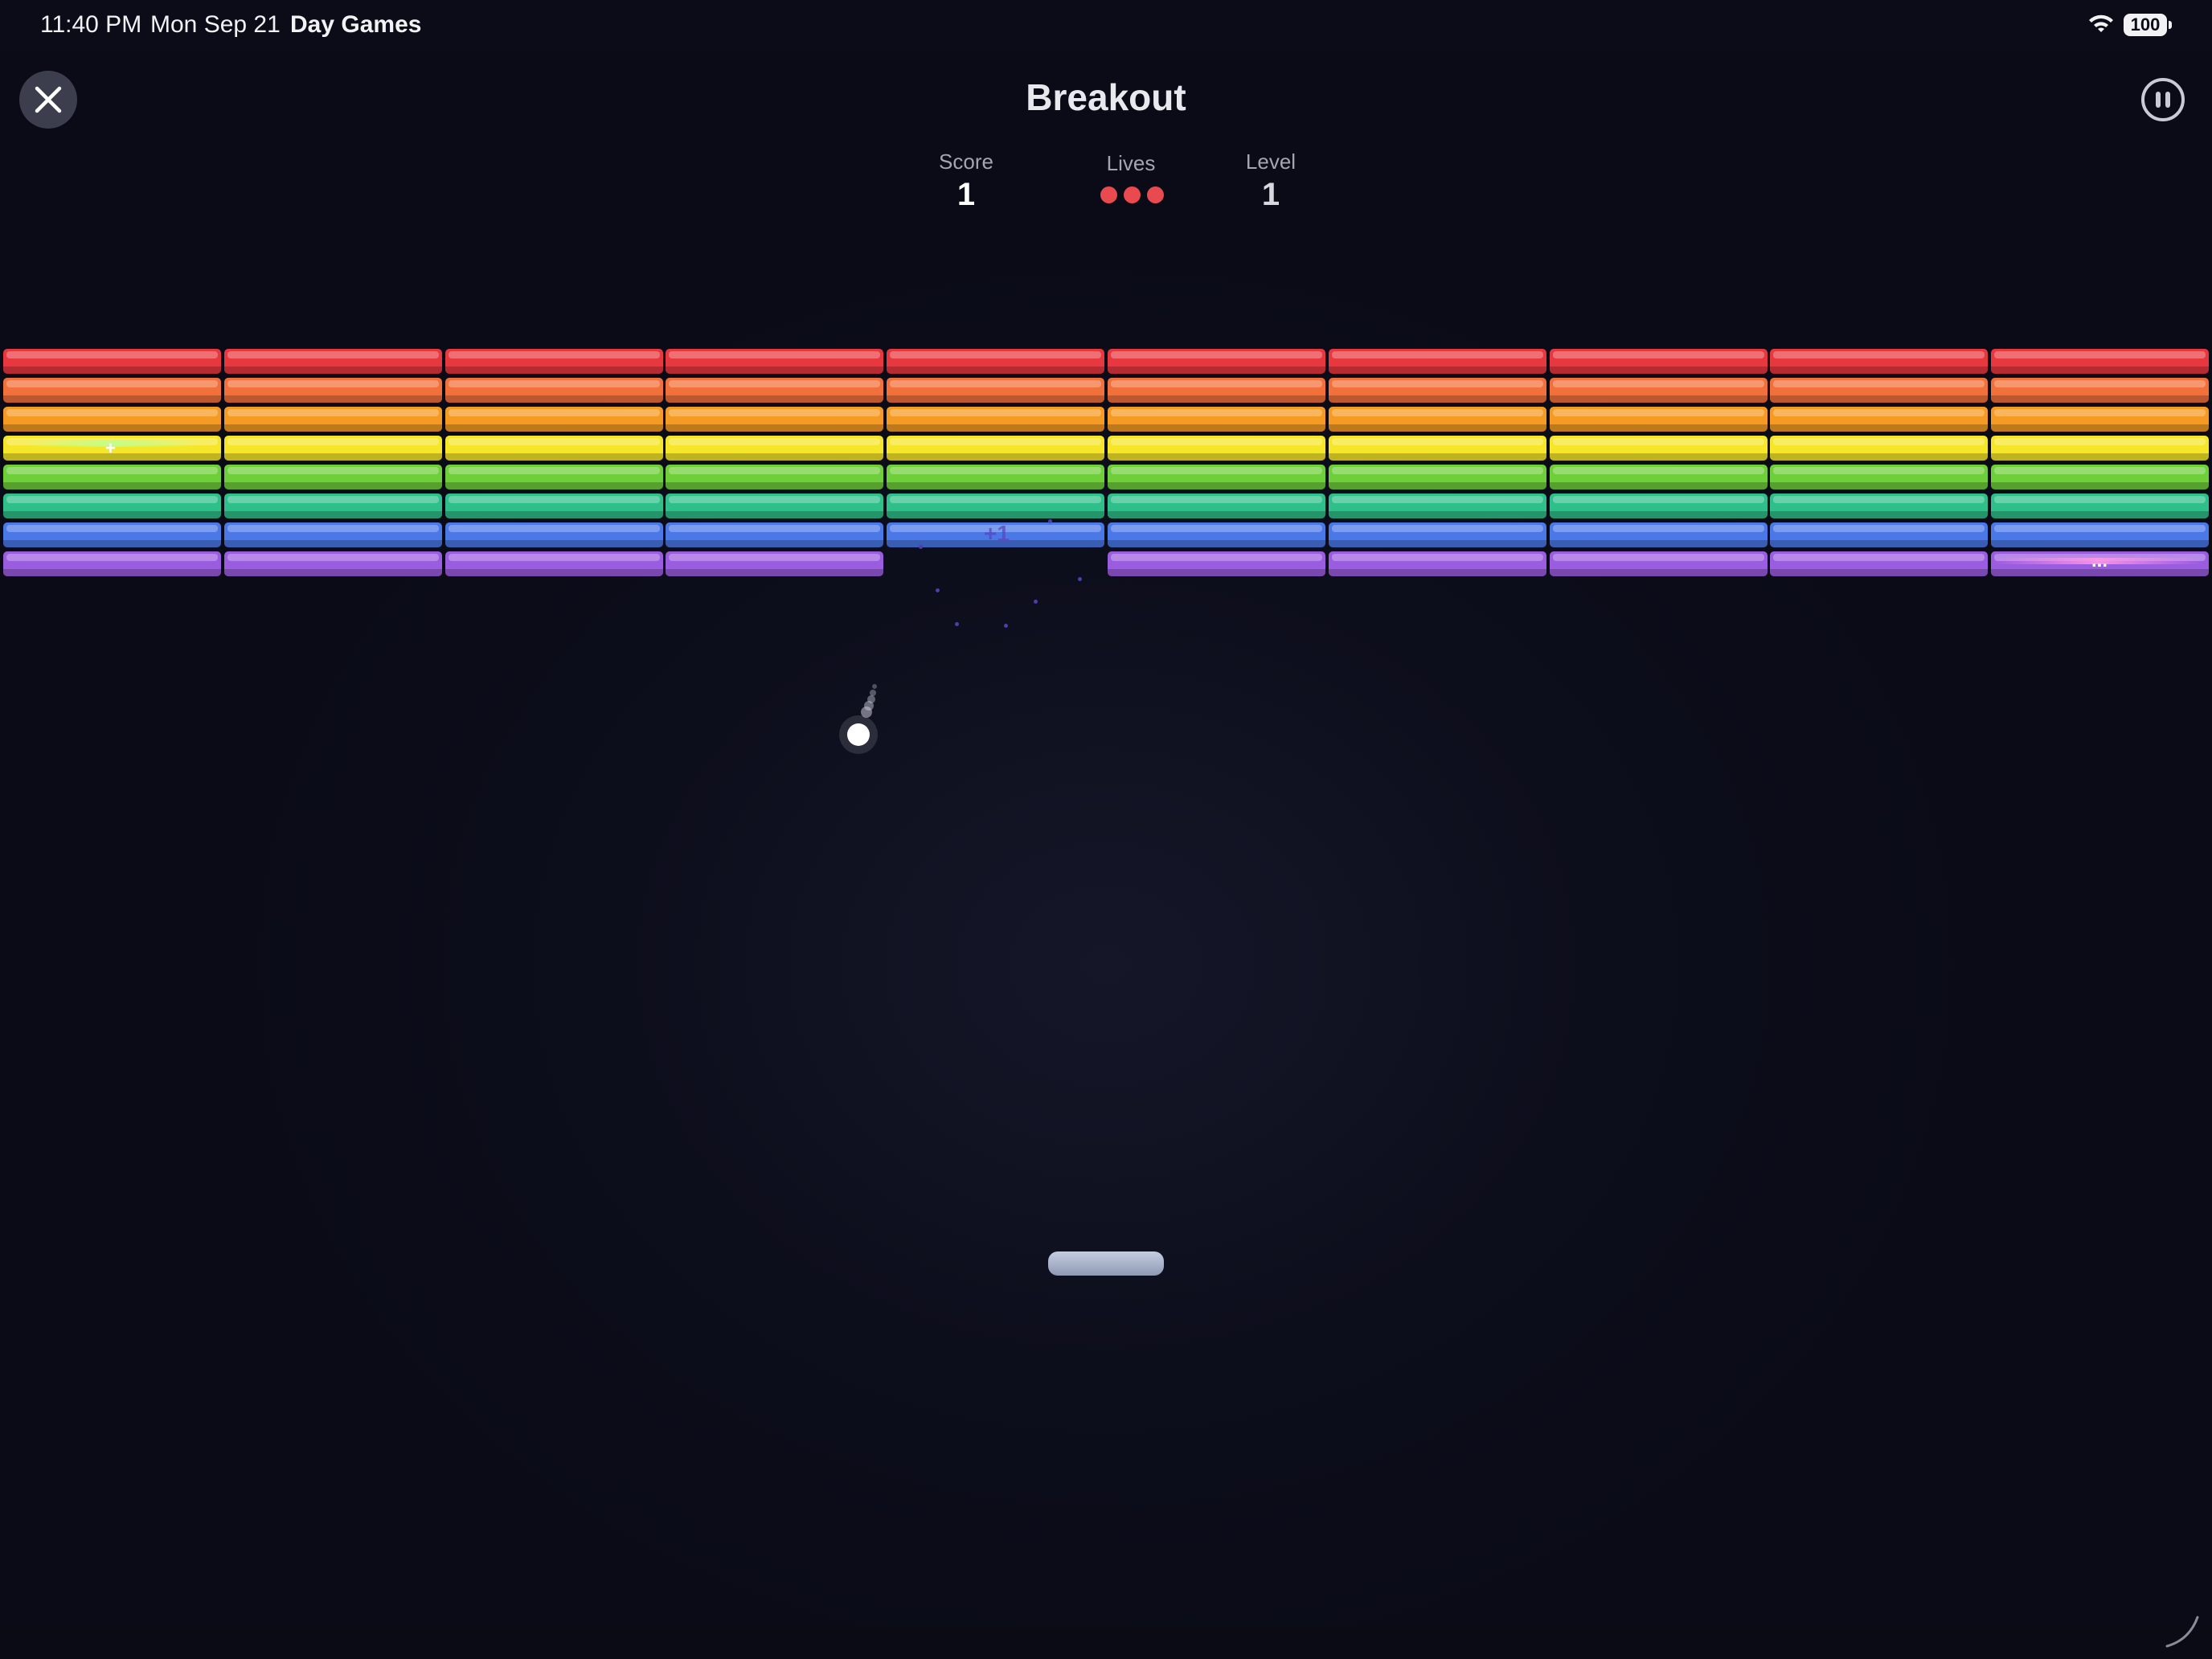 The image size is (2212, 1659). What do you see at coordinates (1106, 1263) in the screenshot?
I see `paddle` at bounding box center [1106, 1263].